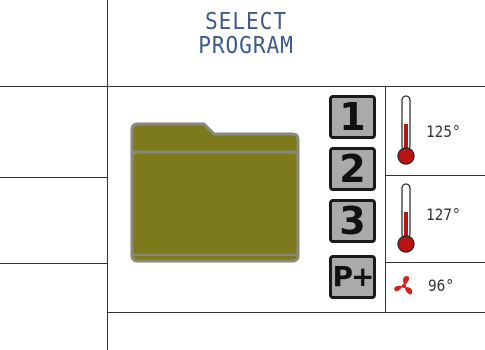 The width and height of the screenshot is (485, 350). I want to click on fan-readout: 96°, so click(435, 287).